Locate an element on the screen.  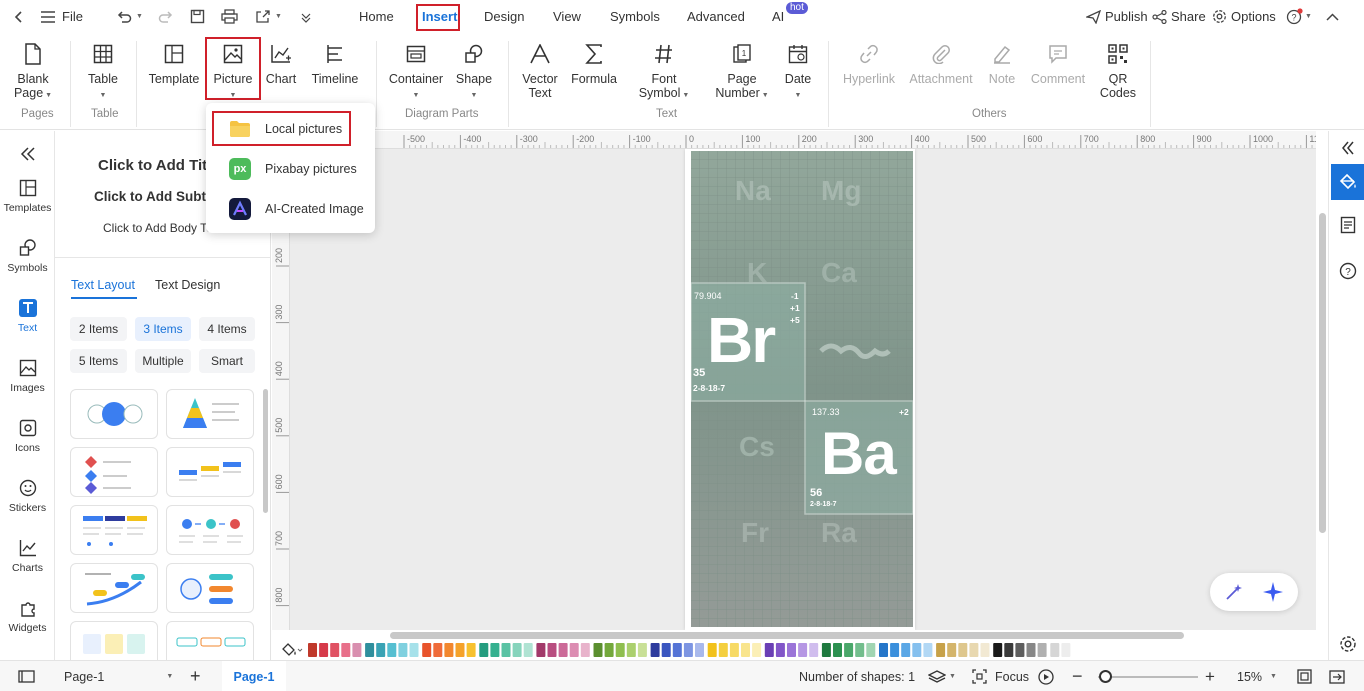
menu-item-pixabay-pictures: px Pixabay pictures is located at coordinates (290, 169).